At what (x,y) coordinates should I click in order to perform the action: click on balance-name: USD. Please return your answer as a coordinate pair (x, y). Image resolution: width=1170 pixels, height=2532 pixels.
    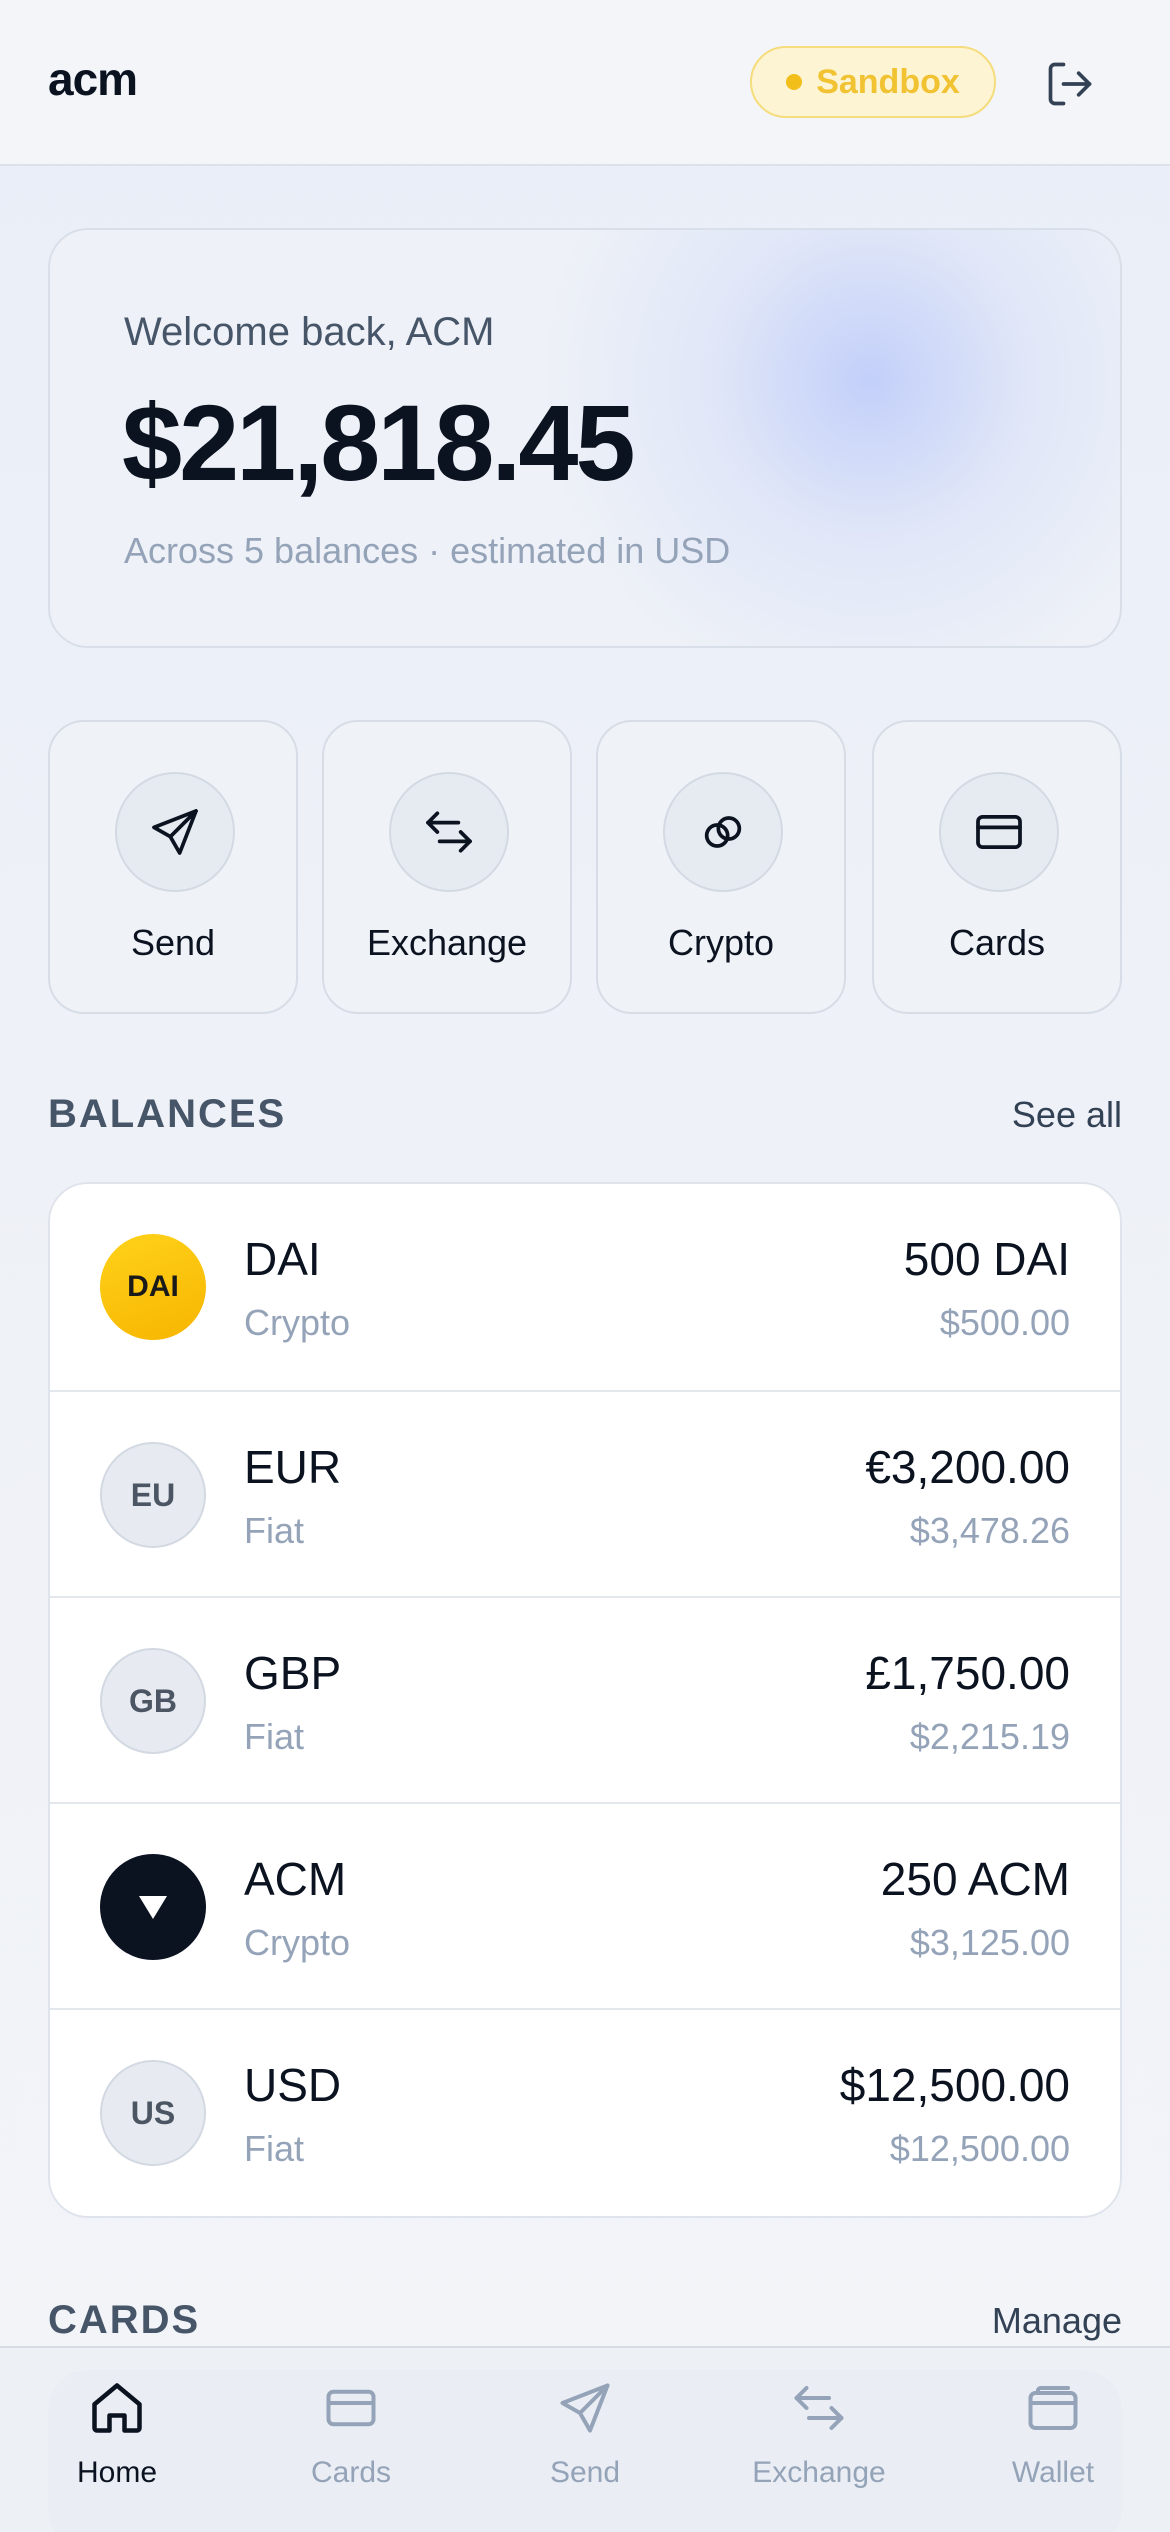
    Looking at the image, I should click on (293, 2085).